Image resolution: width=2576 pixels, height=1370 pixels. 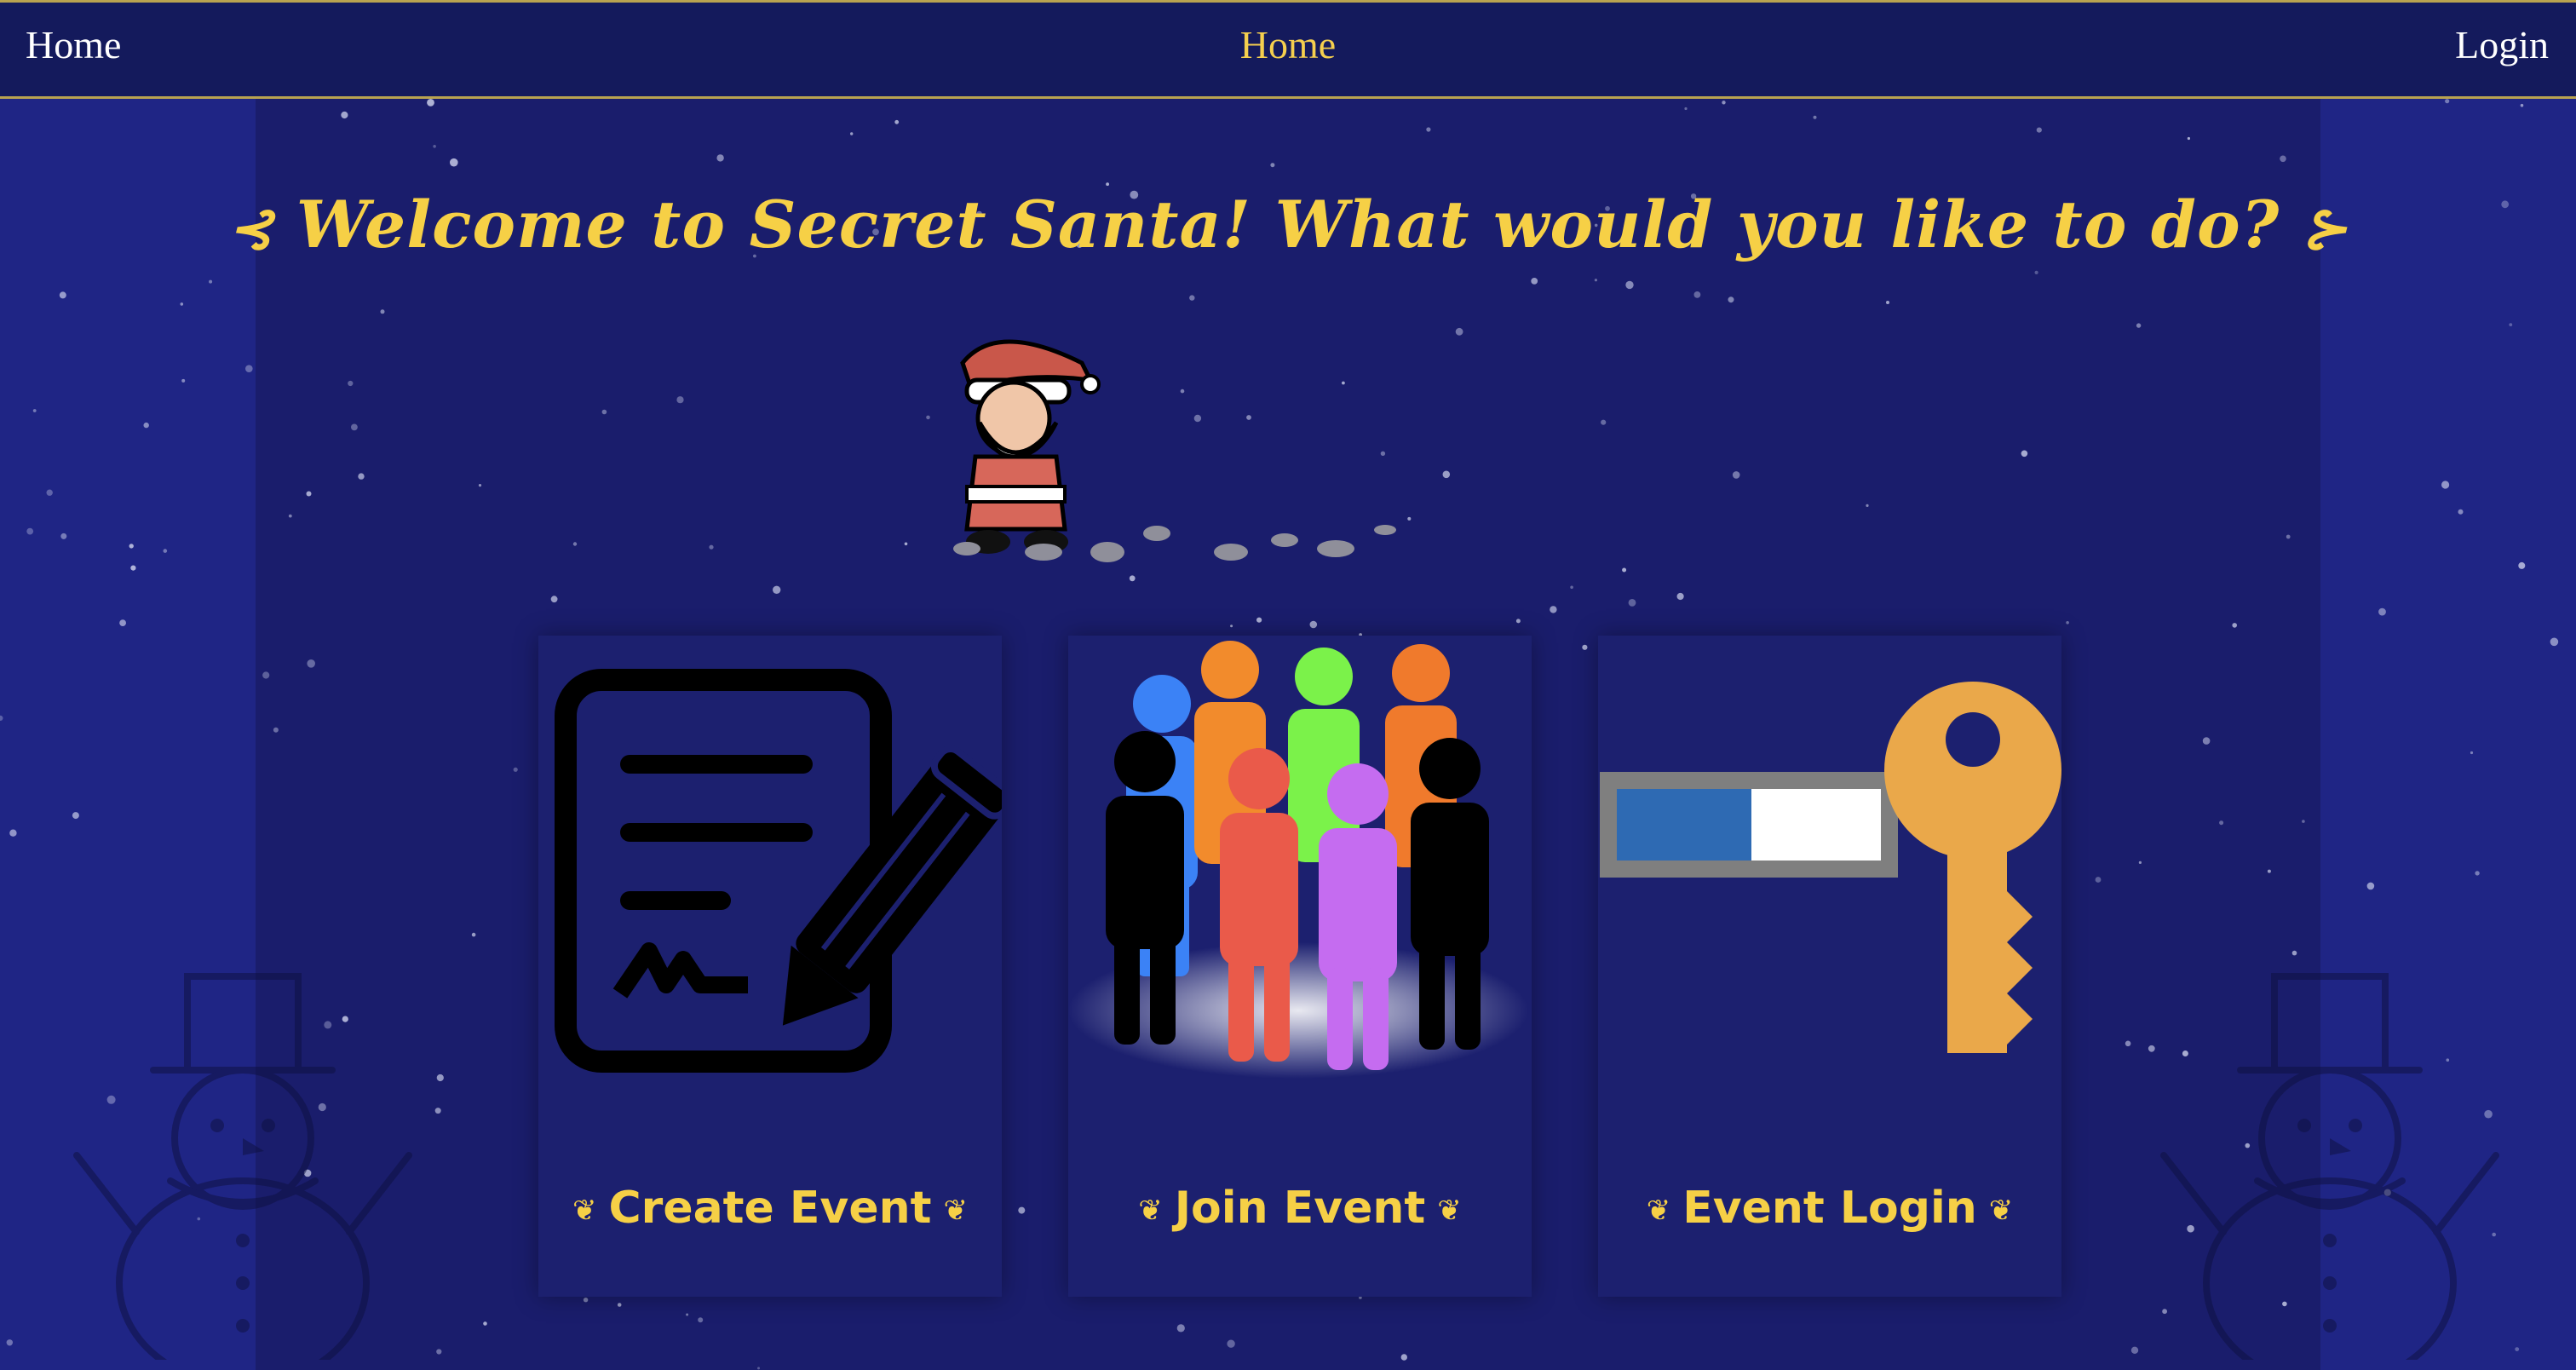 What do you see at coordinates (1174, 451) in the screenshot?
I see `santa-walking-icon` at bounding box center [1174, 451].